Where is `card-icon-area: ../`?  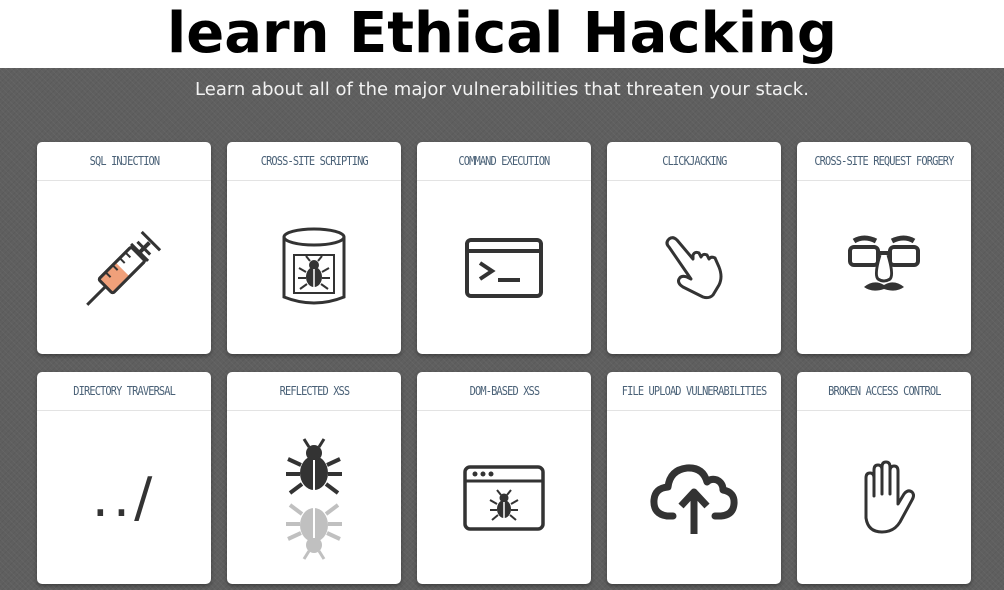 card-icon-area: ../ is located at coordinates (124, 497).